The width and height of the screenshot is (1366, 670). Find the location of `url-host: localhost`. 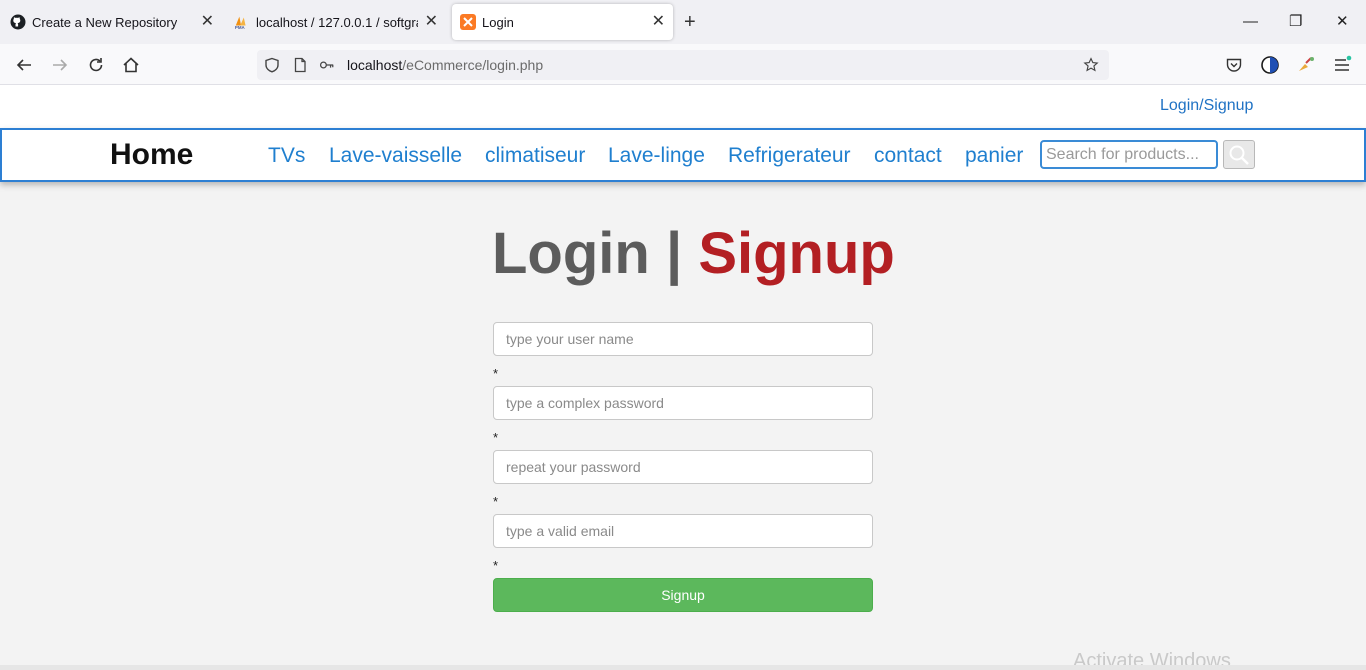

url-host: localhost is located at coordinates (375, 65).